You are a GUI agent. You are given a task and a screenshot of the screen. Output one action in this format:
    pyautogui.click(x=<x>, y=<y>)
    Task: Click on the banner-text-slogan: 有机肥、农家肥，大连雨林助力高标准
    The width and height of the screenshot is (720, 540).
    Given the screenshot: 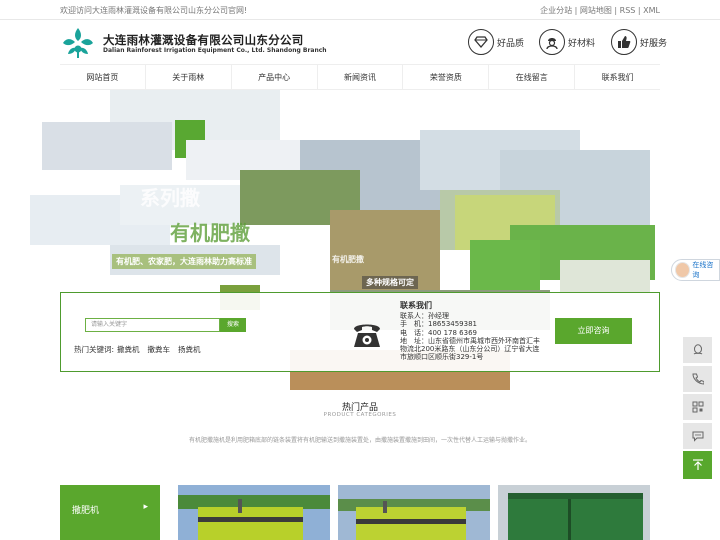 What is the action you would take?
    pyautogui.click(x=184, y=261)
    